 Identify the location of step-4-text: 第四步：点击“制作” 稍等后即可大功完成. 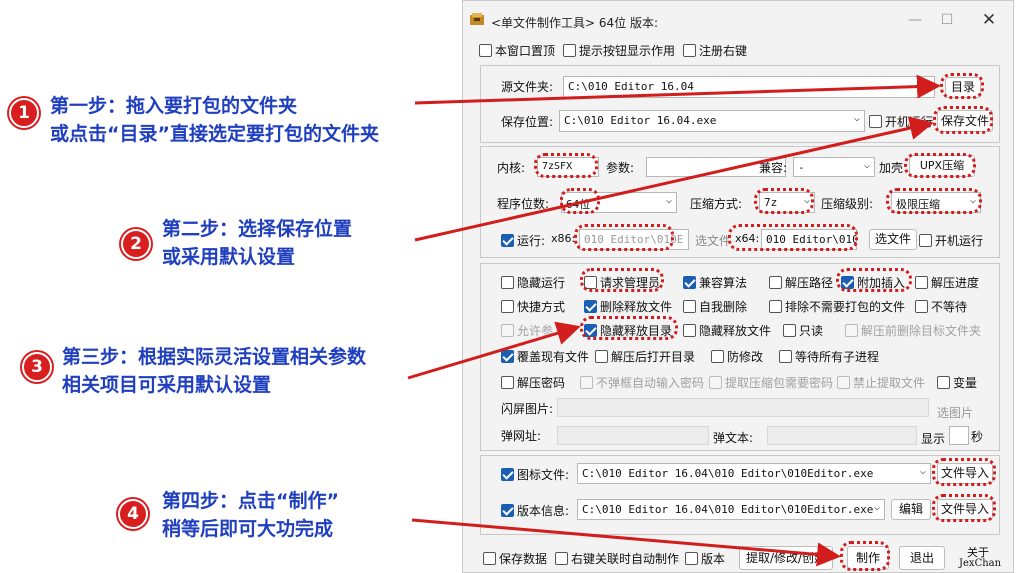
(250, 515).